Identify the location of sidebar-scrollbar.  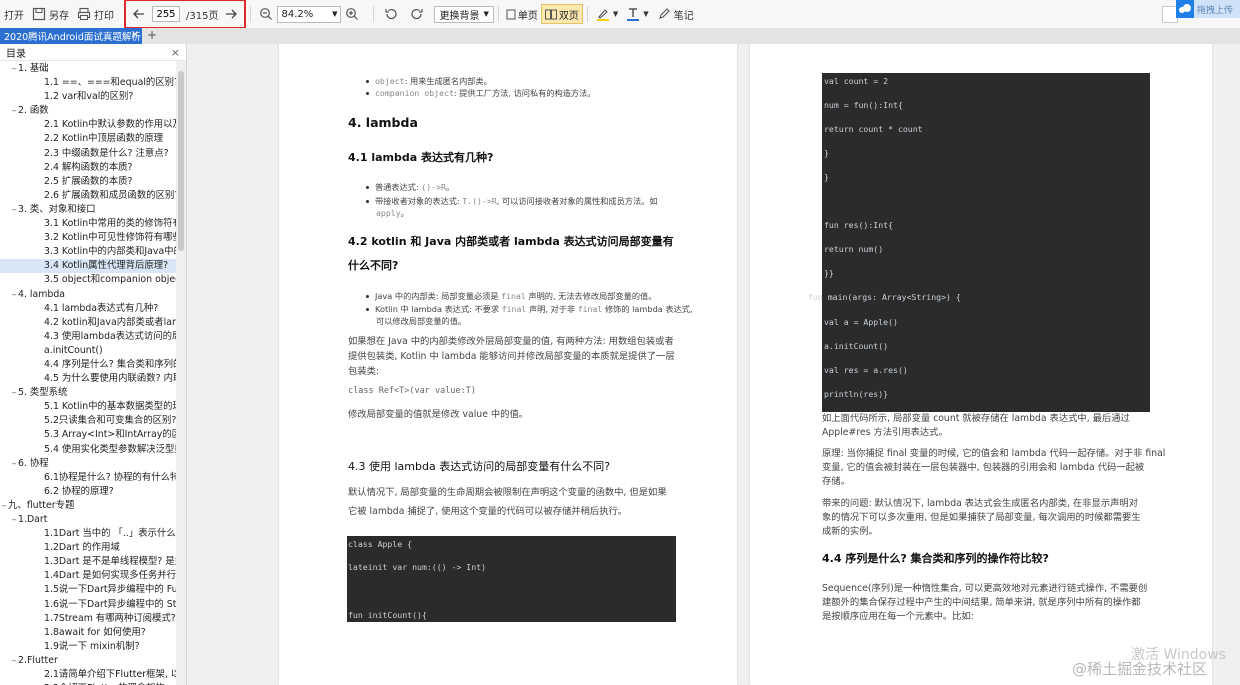
(181, 373).